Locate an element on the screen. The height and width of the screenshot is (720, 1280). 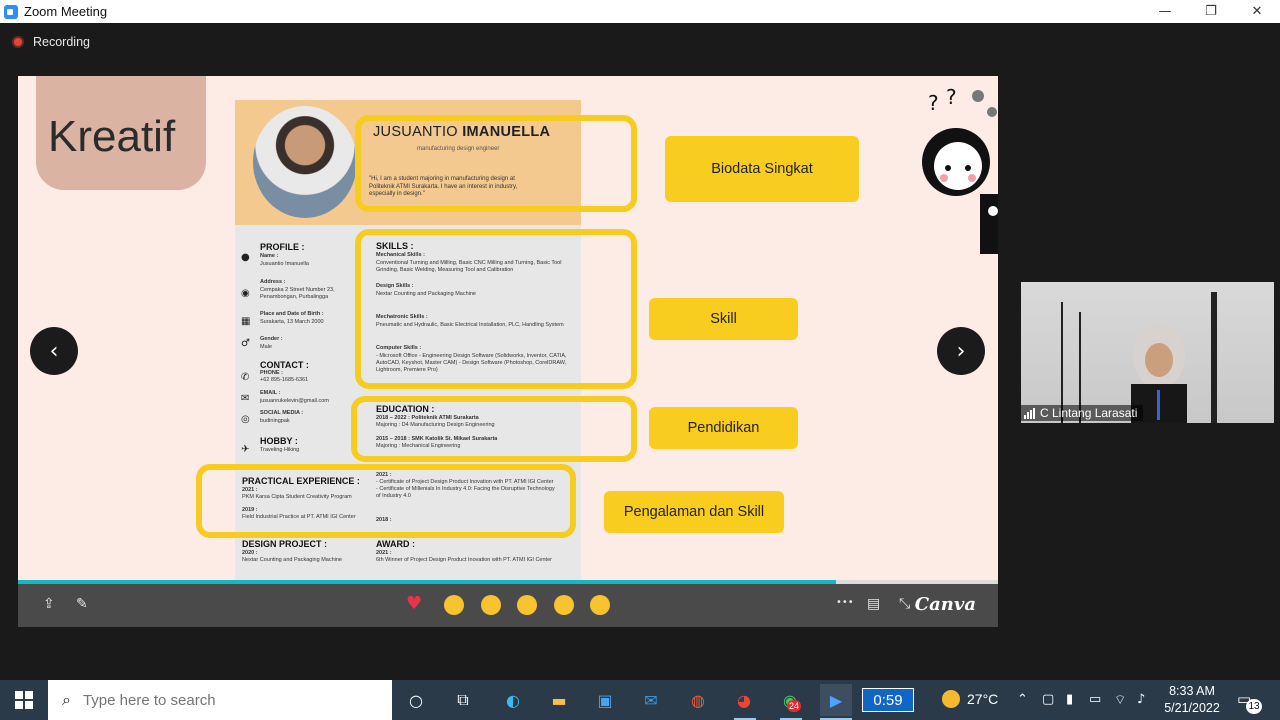
hobby-value: Traveling Hiking is located at coordinates (280, 450).